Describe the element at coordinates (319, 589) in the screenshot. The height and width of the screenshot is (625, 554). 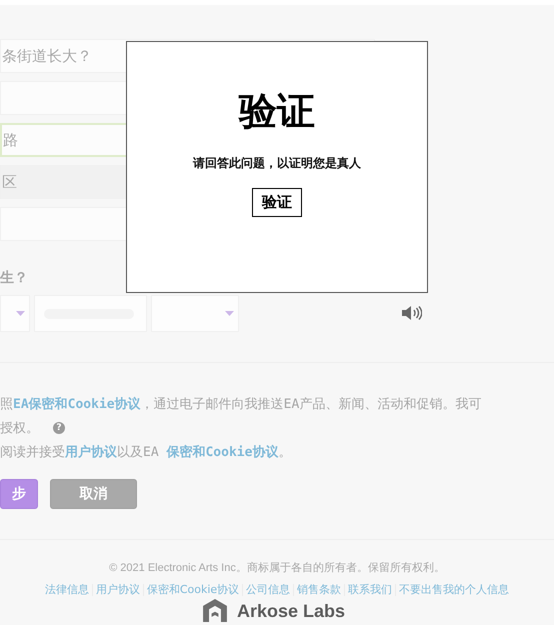
I see `footer-link: 销售条款` at that location.